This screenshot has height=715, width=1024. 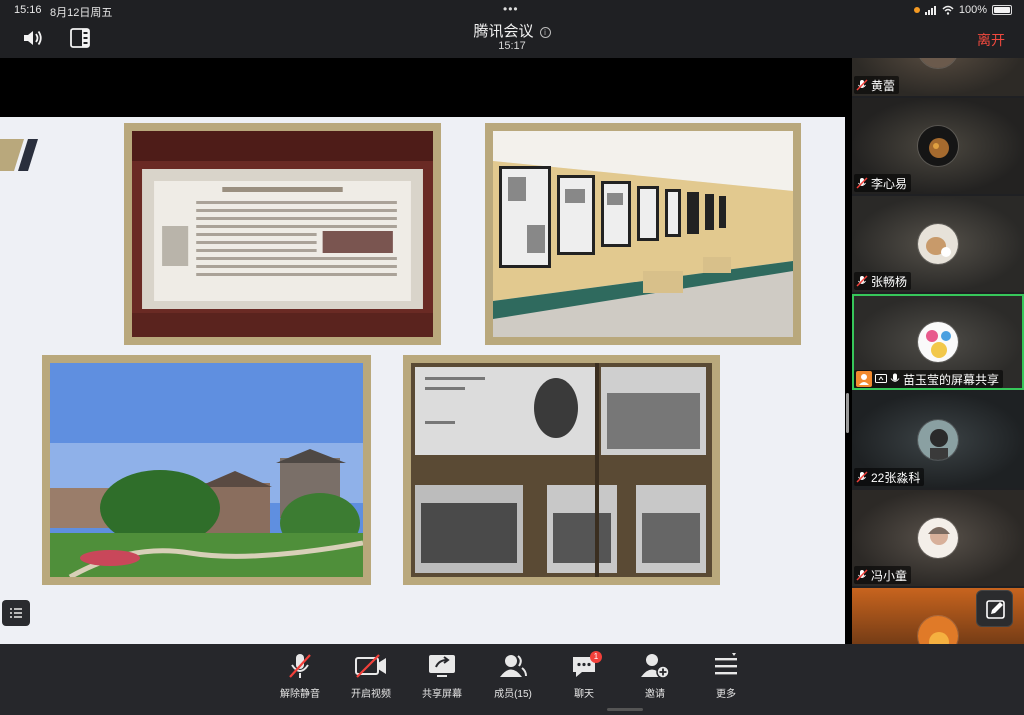 What do you see at coordinates (726, 664) in the screenshot?
I see `more-menu-icon` at bounding box center [726, 664].